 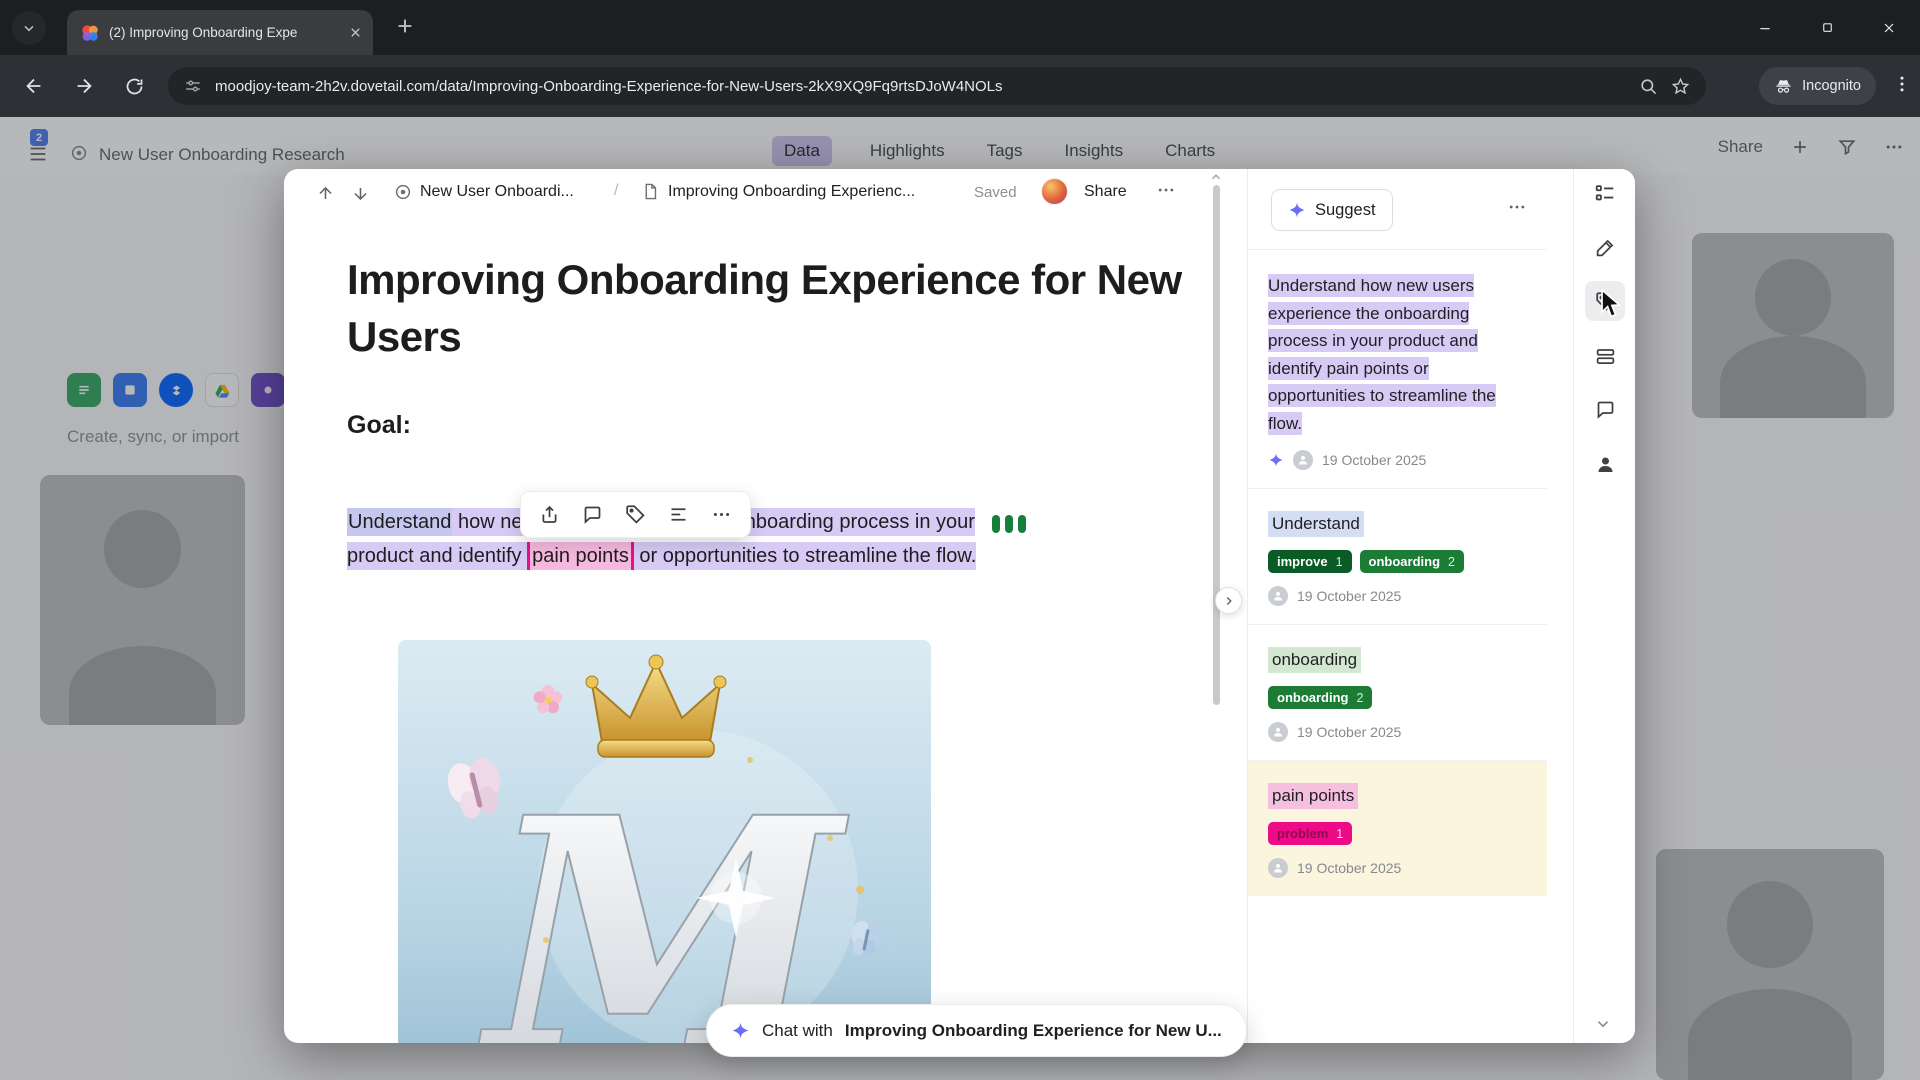 What do you see at coordinates (1316, 524) in the screenshot?
I see `highlight-title: Understand` at bounding box center [1316, 524].